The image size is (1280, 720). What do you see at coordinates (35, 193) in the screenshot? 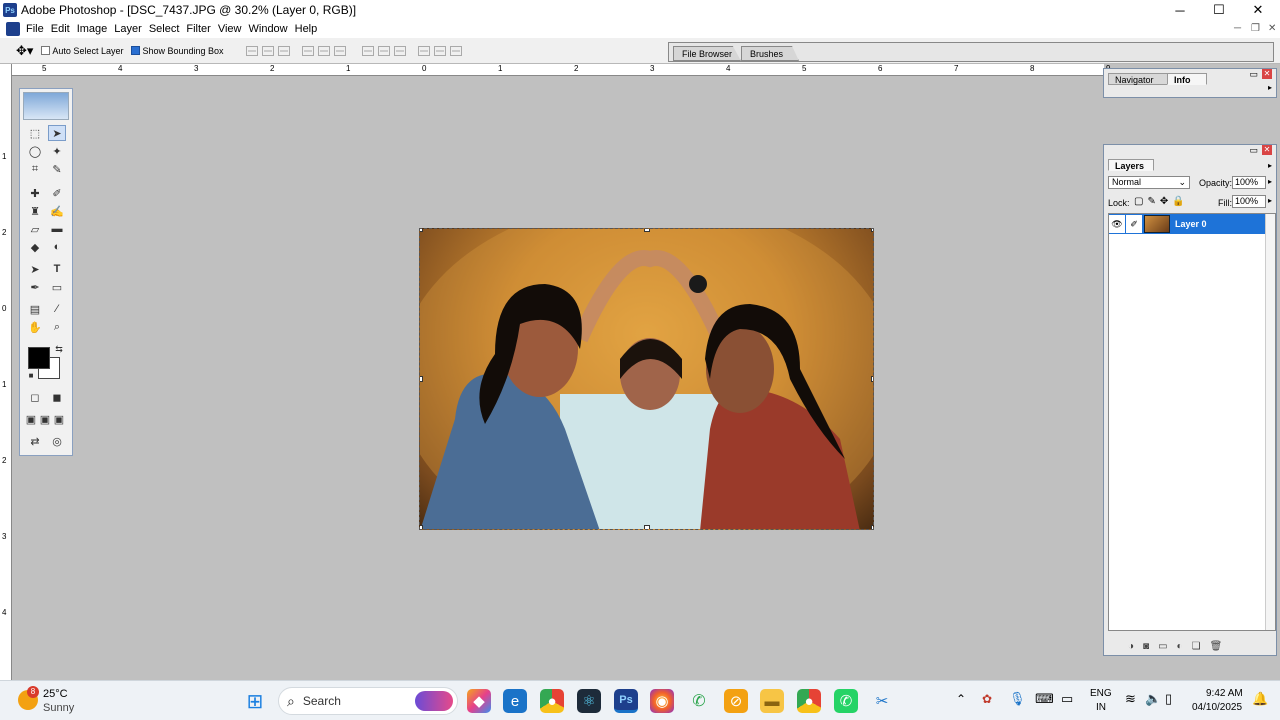
I see `healing-brush-tool-icon: ✚` at bounding box center [35, 193].